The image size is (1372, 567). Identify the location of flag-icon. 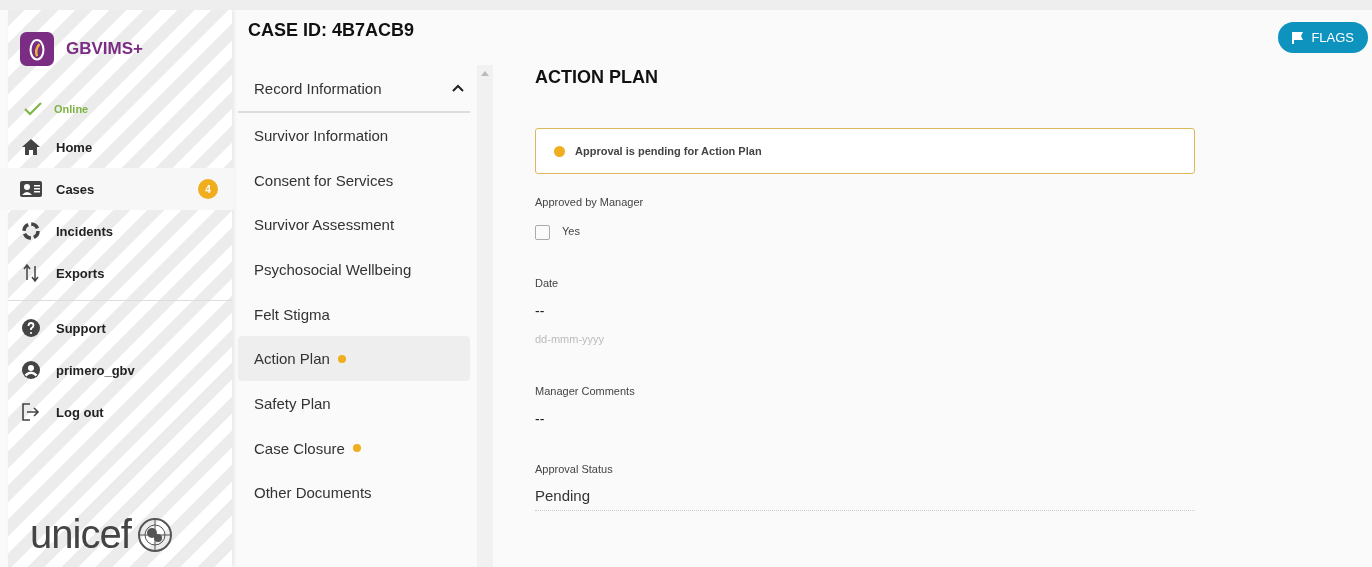
(1298, 37).